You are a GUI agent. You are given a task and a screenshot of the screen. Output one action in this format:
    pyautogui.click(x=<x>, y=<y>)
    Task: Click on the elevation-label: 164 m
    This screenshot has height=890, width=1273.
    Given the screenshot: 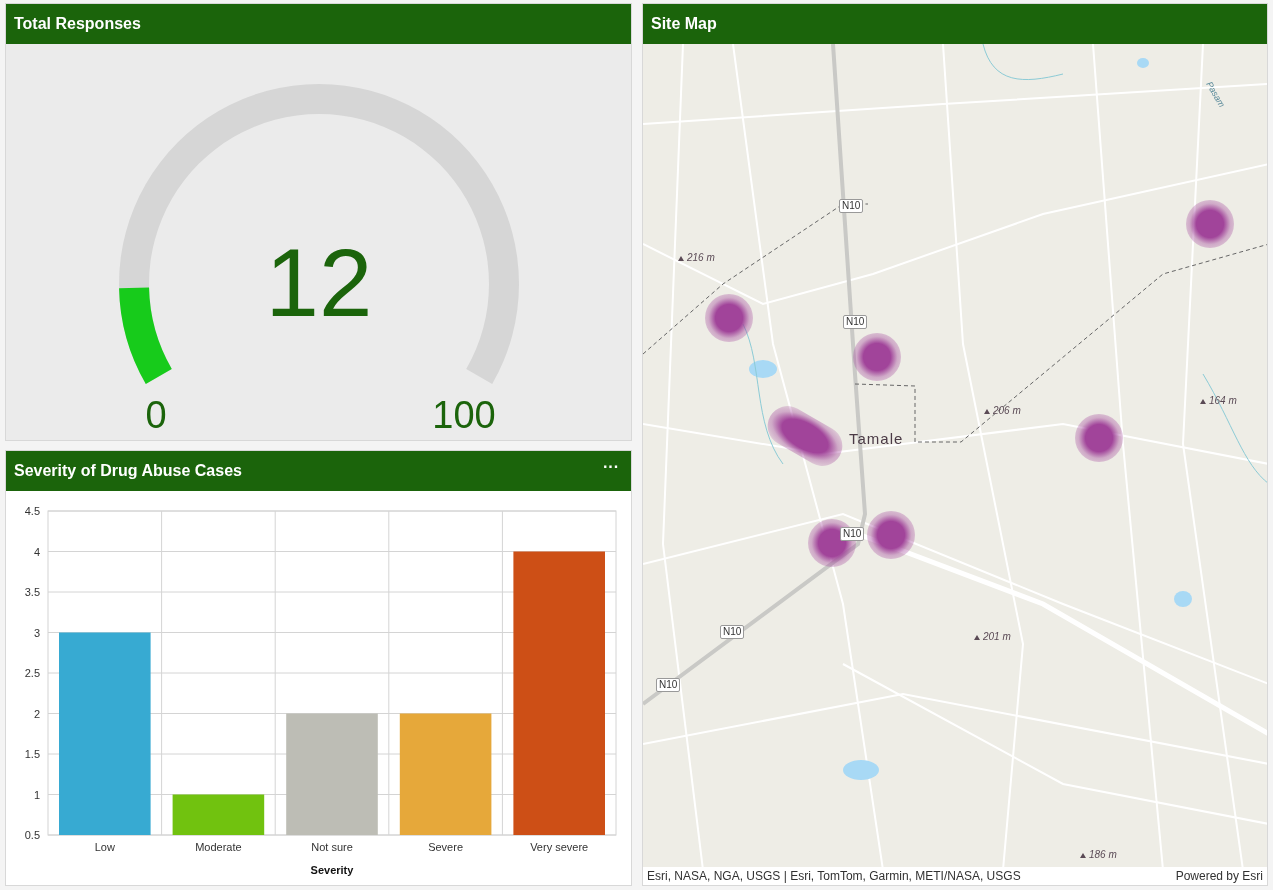 What is the action you would take?
    pyautogui.click(x=1223, y=401)
    